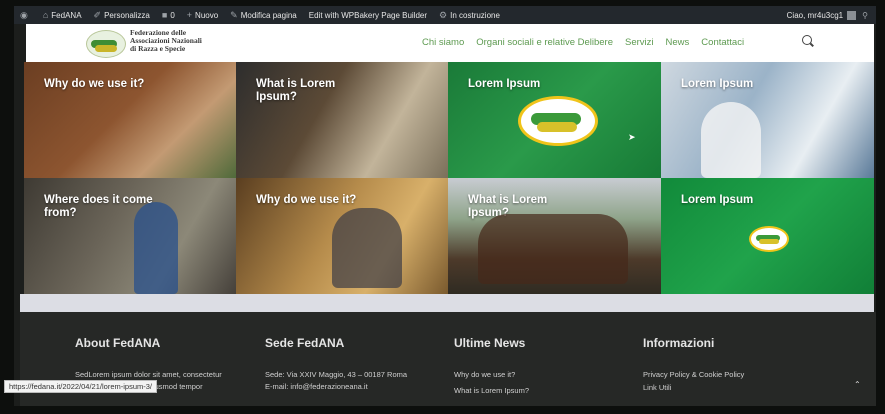  What do you see at coordinates (234, 14) in the screenshot?
I see `pencil-icon: ✎` at bounding box center [234, 14].